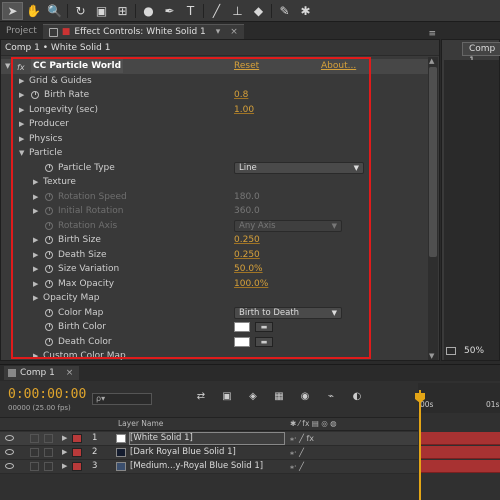 This screenshot has height=500, width=500. Describe the element at coordinates (247, 240) in the screenshot. I see `birth-size-value: 0.250` at that location.